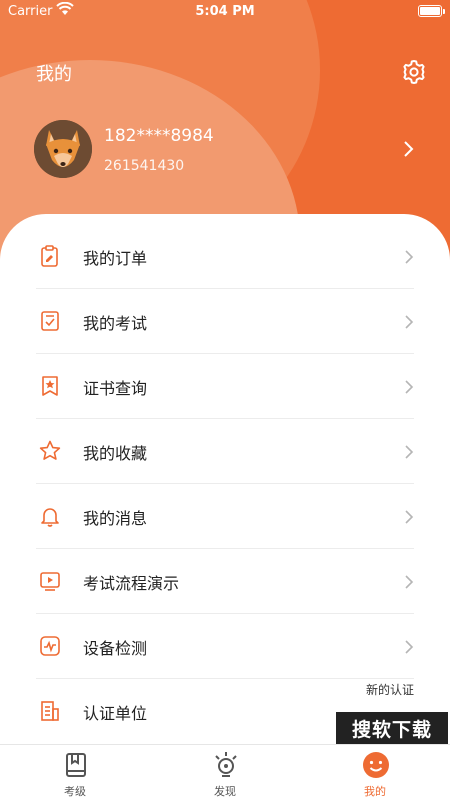  I want to click on tab-label: 发现, so click(225, 791).